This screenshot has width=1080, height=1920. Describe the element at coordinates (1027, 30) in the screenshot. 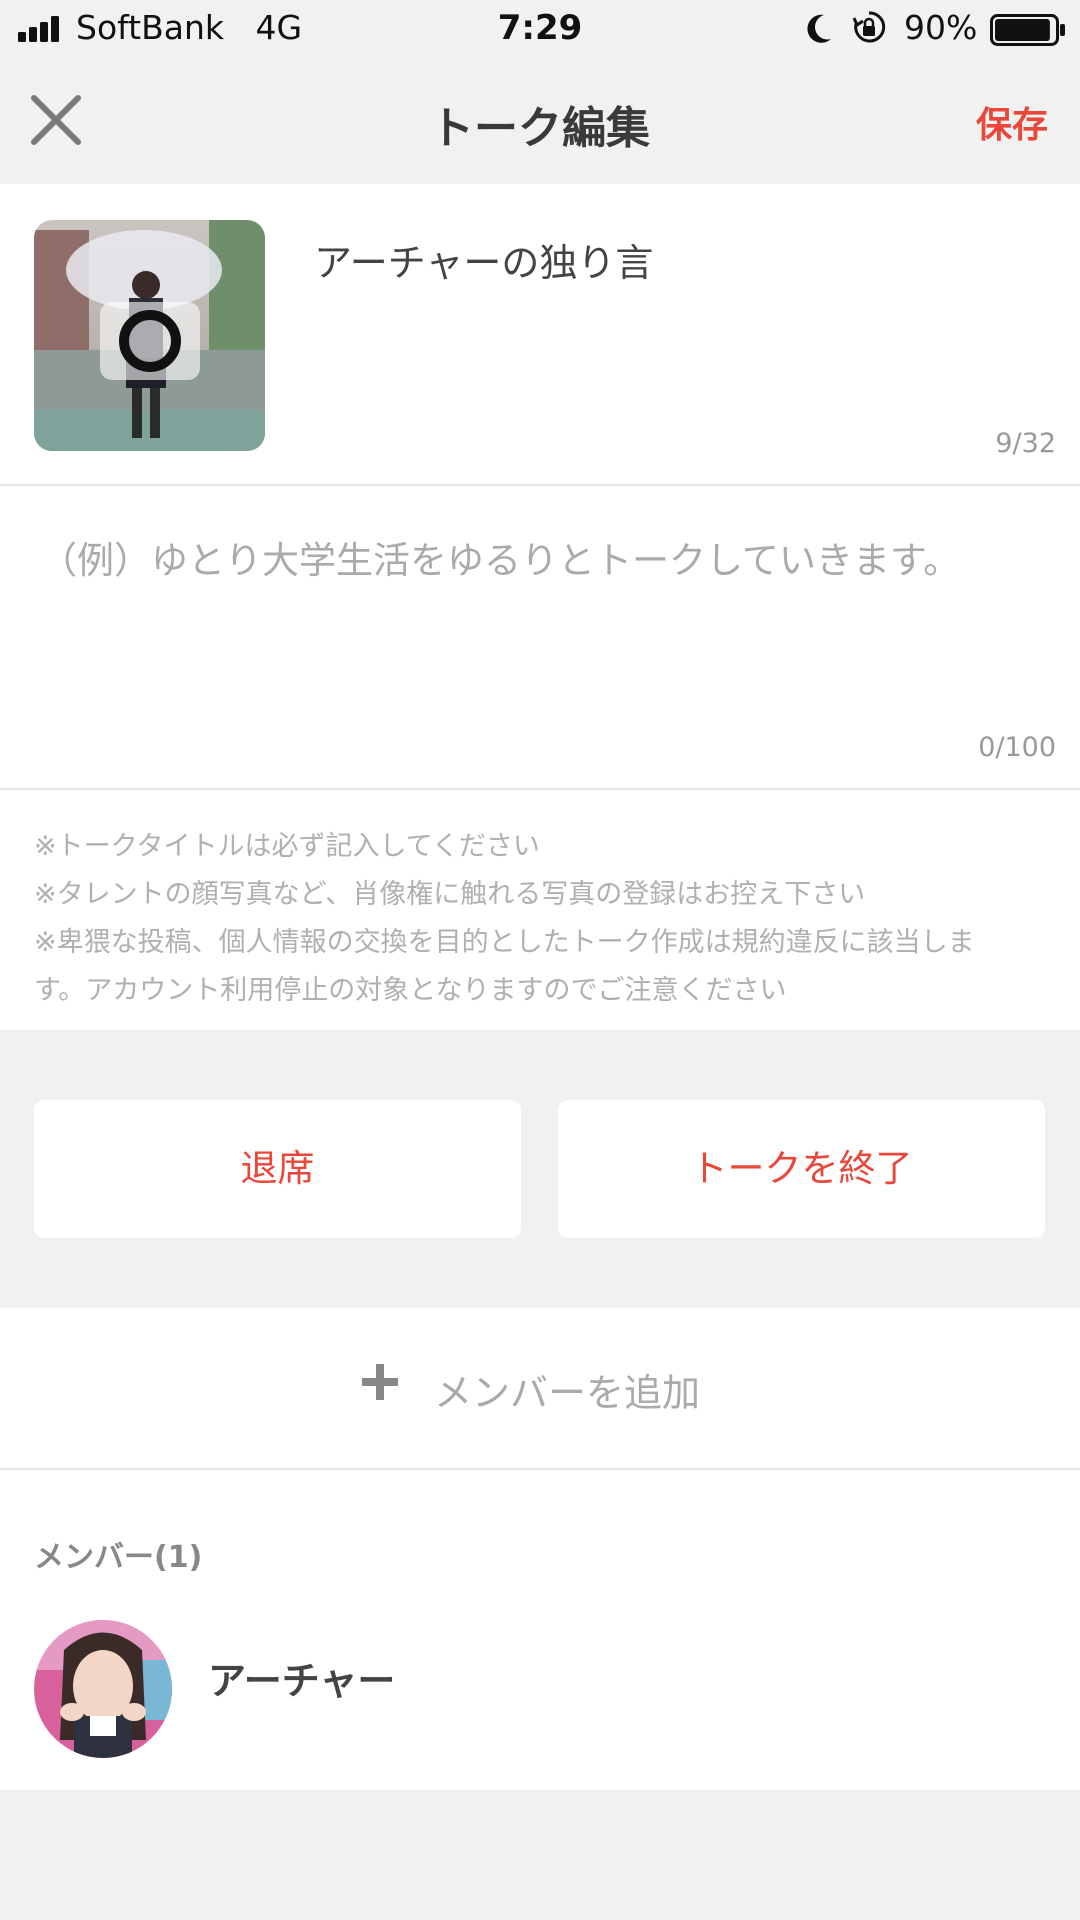

I see `battery-icon` at that location.